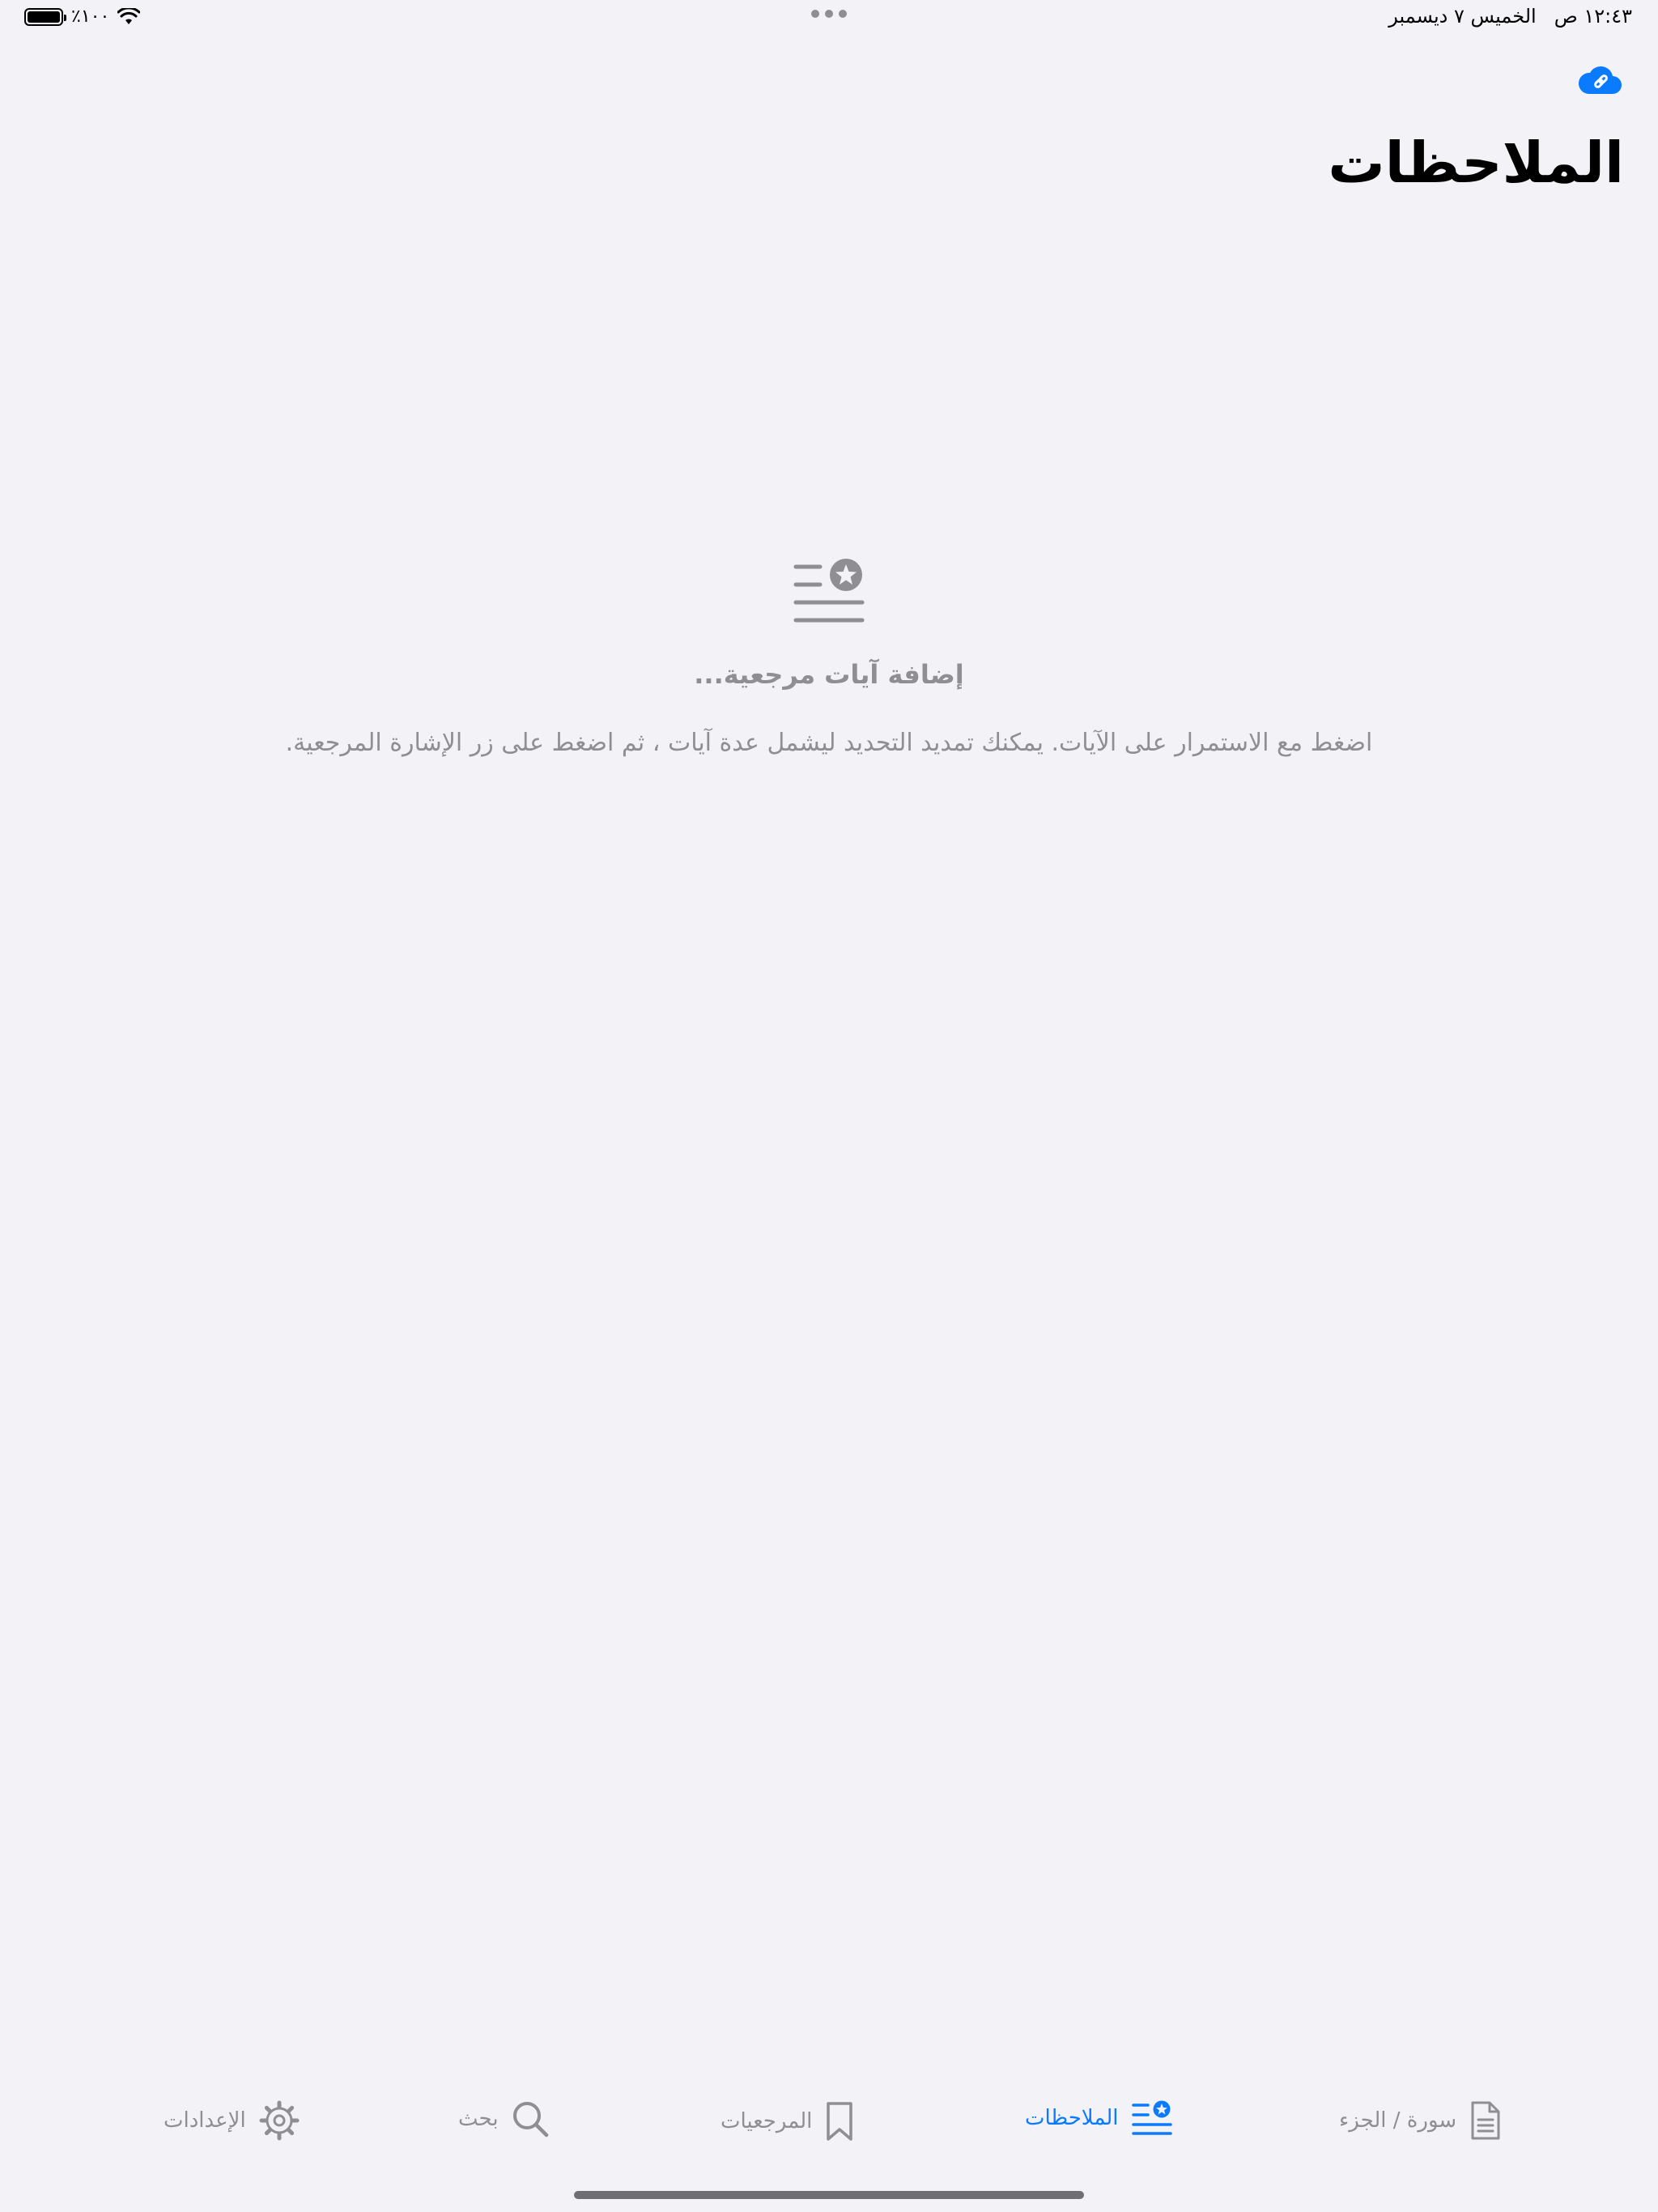 This screenshot has width=1658, height=2212. What do you see at coordinates (1476, 163) in the screenshot?
I see `page-title: الملاحظات` at bounding box center [1476, 163].